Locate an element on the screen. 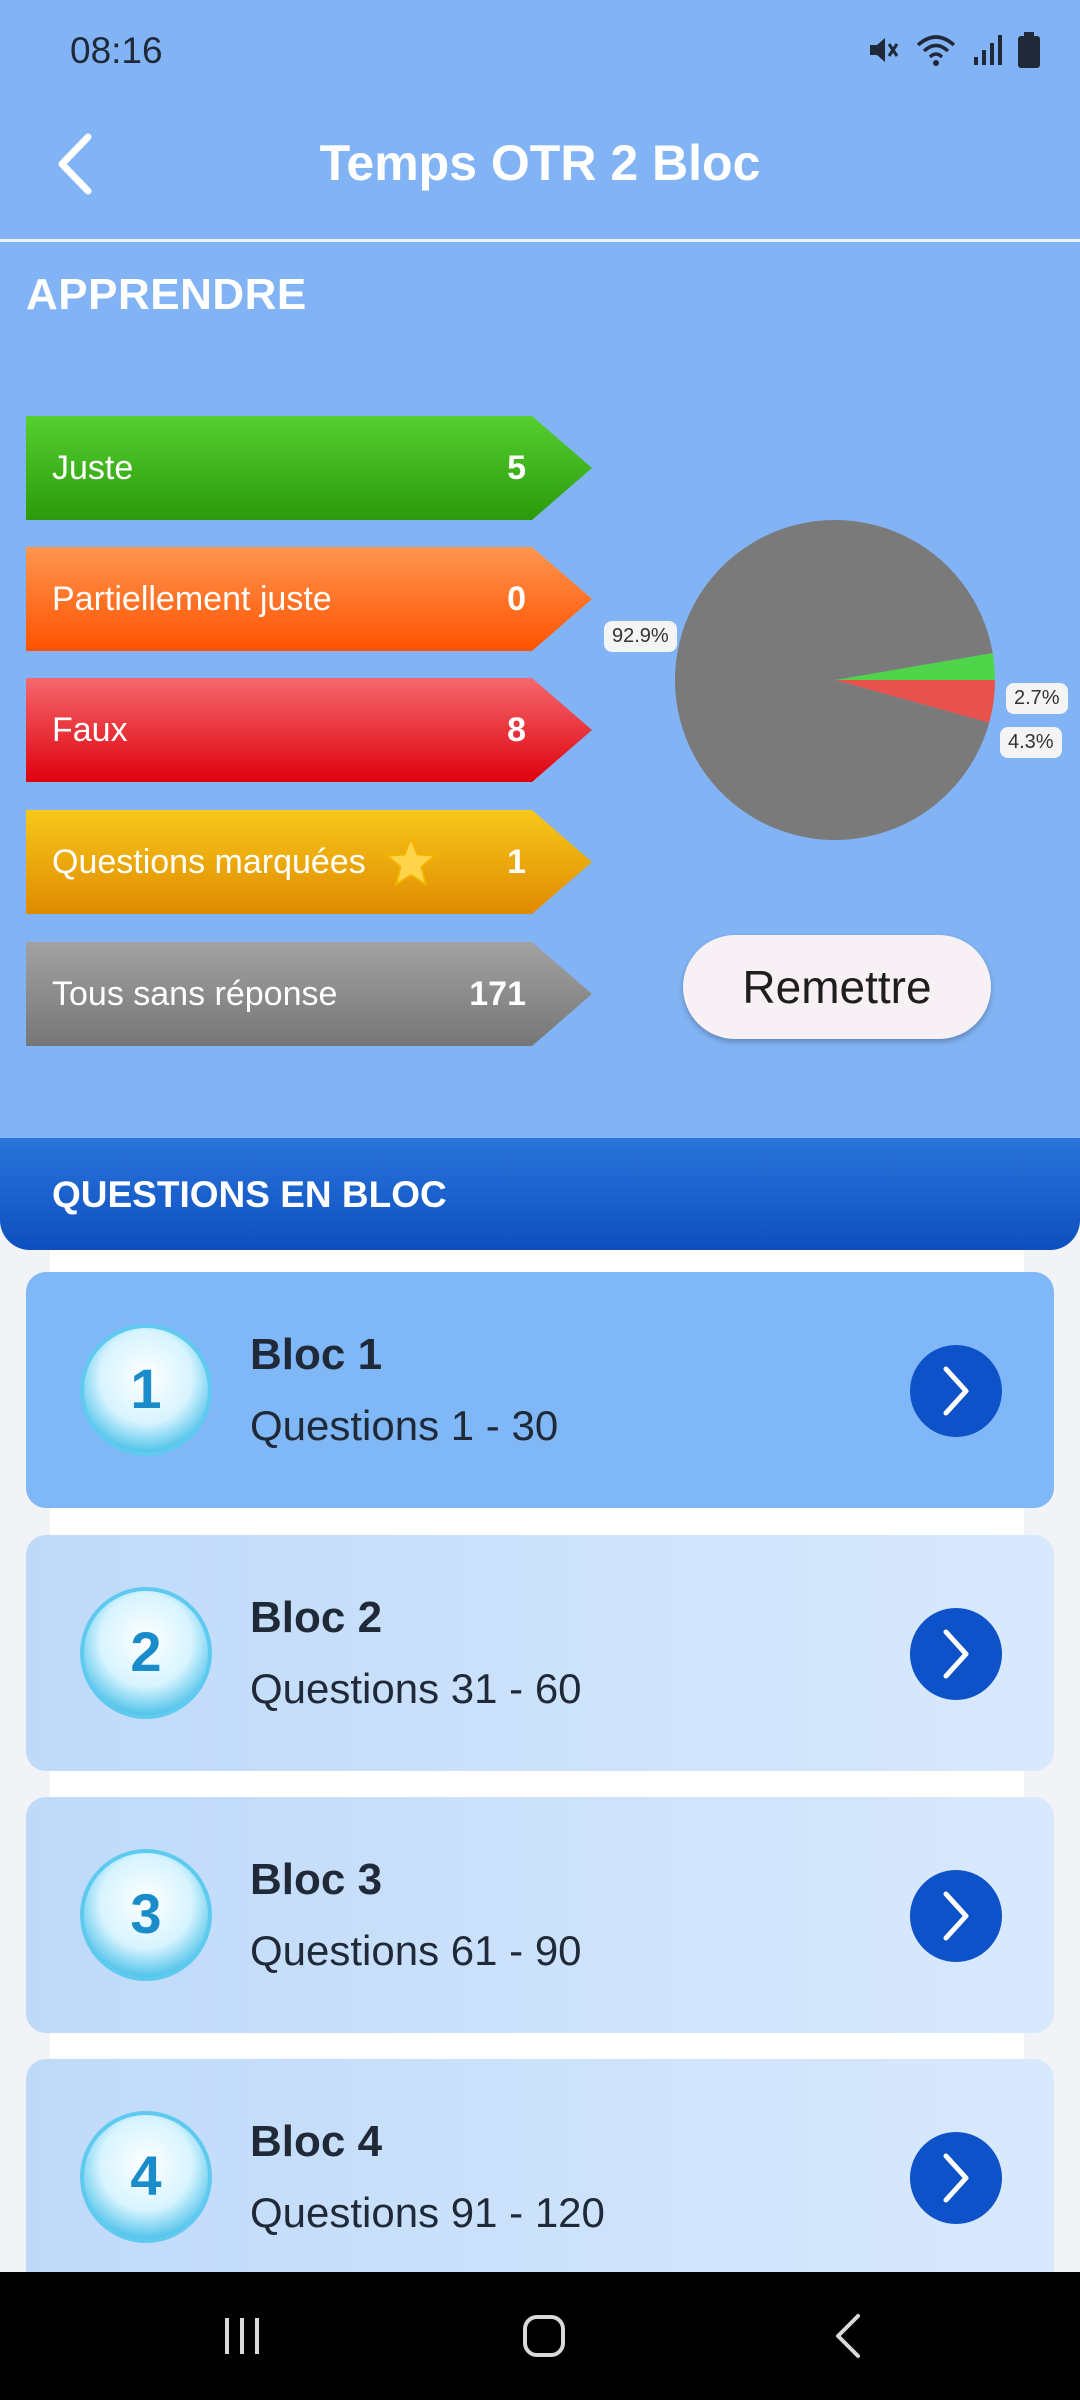  bloc-title: Bloc 3 is located at coordinates (316, 1879).